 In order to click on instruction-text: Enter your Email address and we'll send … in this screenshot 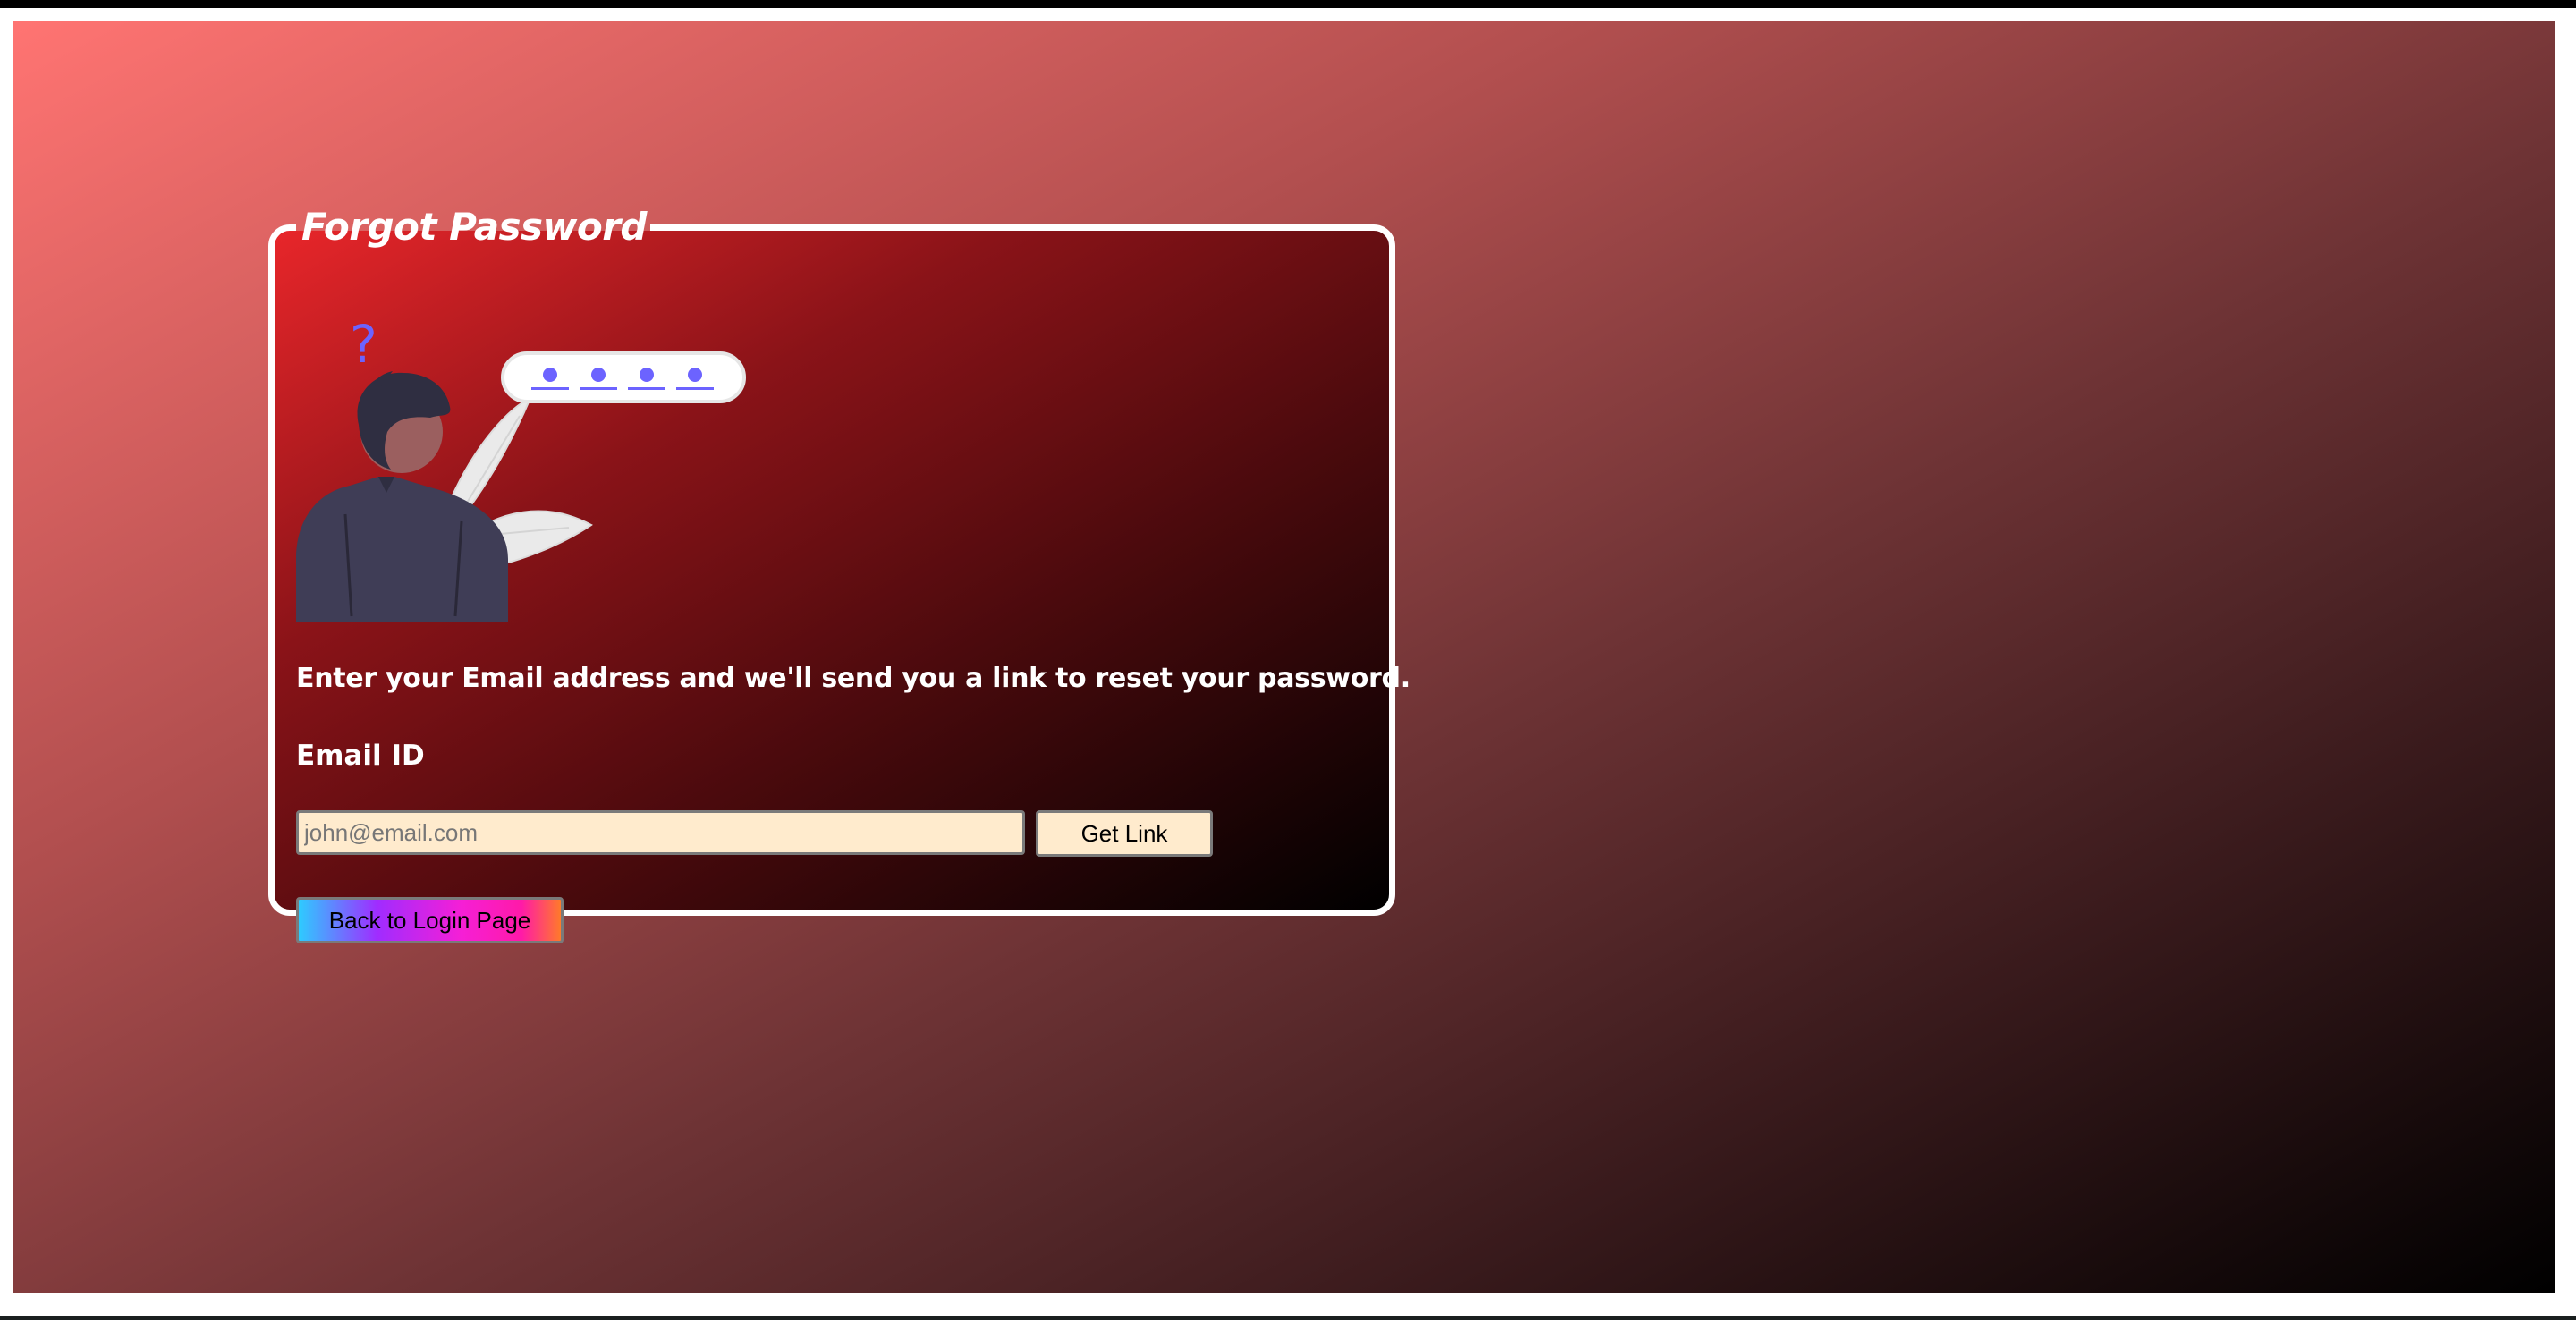, I will do `click(853, 678)`.